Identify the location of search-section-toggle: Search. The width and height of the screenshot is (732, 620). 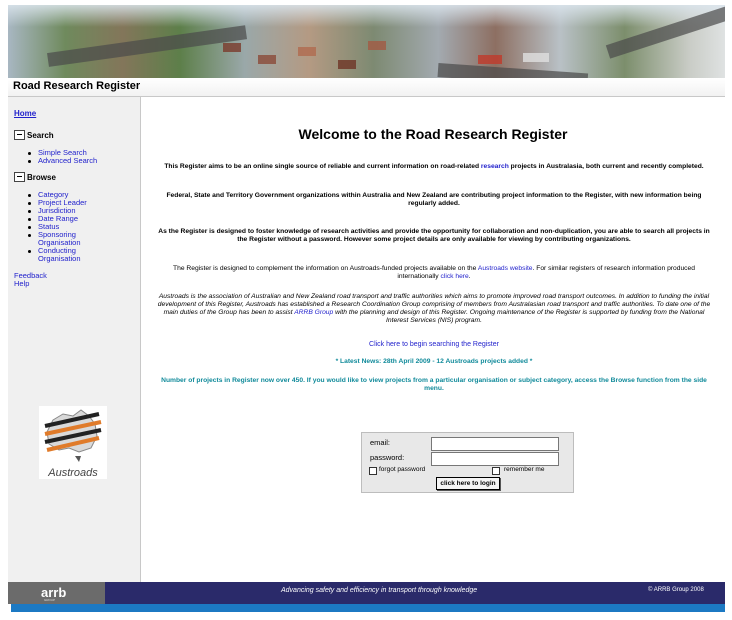
(34, 135).